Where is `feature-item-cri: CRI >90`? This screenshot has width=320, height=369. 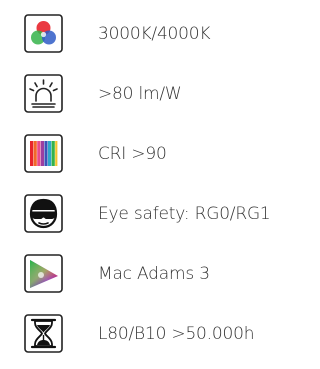
feature-item-cri: CRI >90 is located at coordinates (148, 154).